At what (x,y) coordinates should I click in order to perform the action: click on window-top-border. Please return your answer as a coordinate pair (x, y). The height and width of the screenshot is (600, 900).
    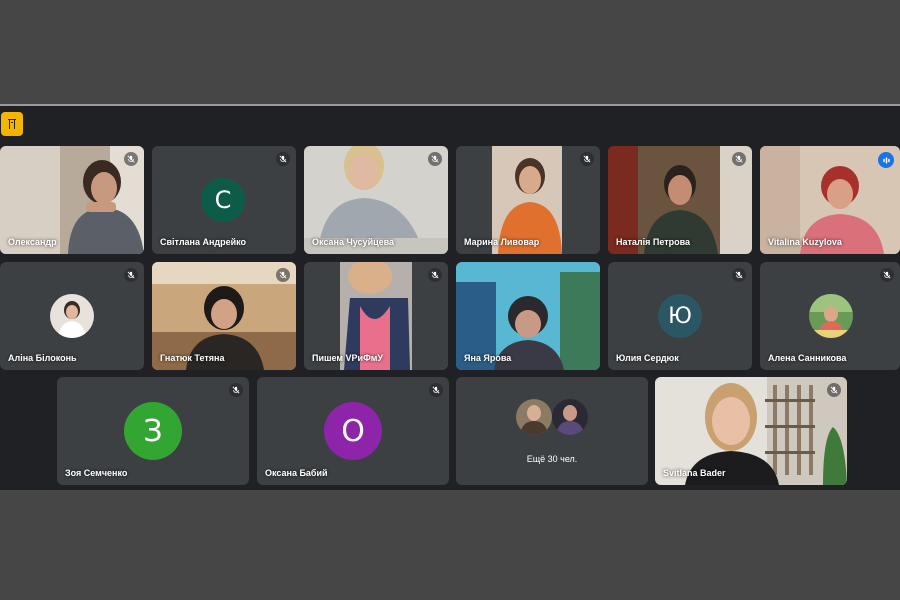
    Looking at the image, I should click on (450, 105).